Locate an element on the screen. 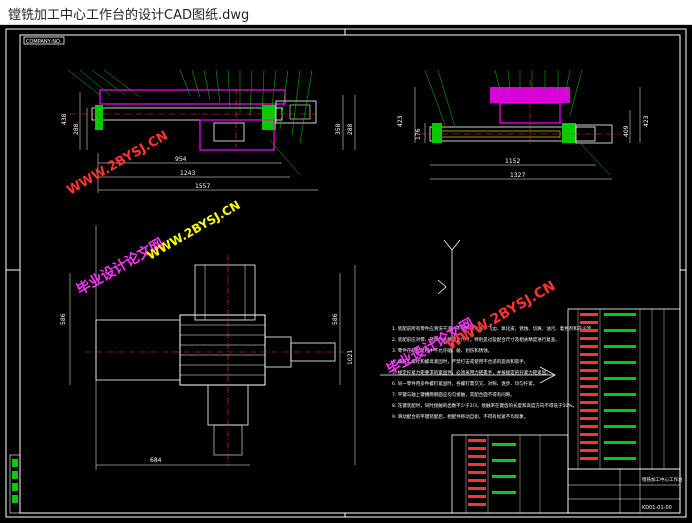  front-left-support is located at coordinates (99, 117).